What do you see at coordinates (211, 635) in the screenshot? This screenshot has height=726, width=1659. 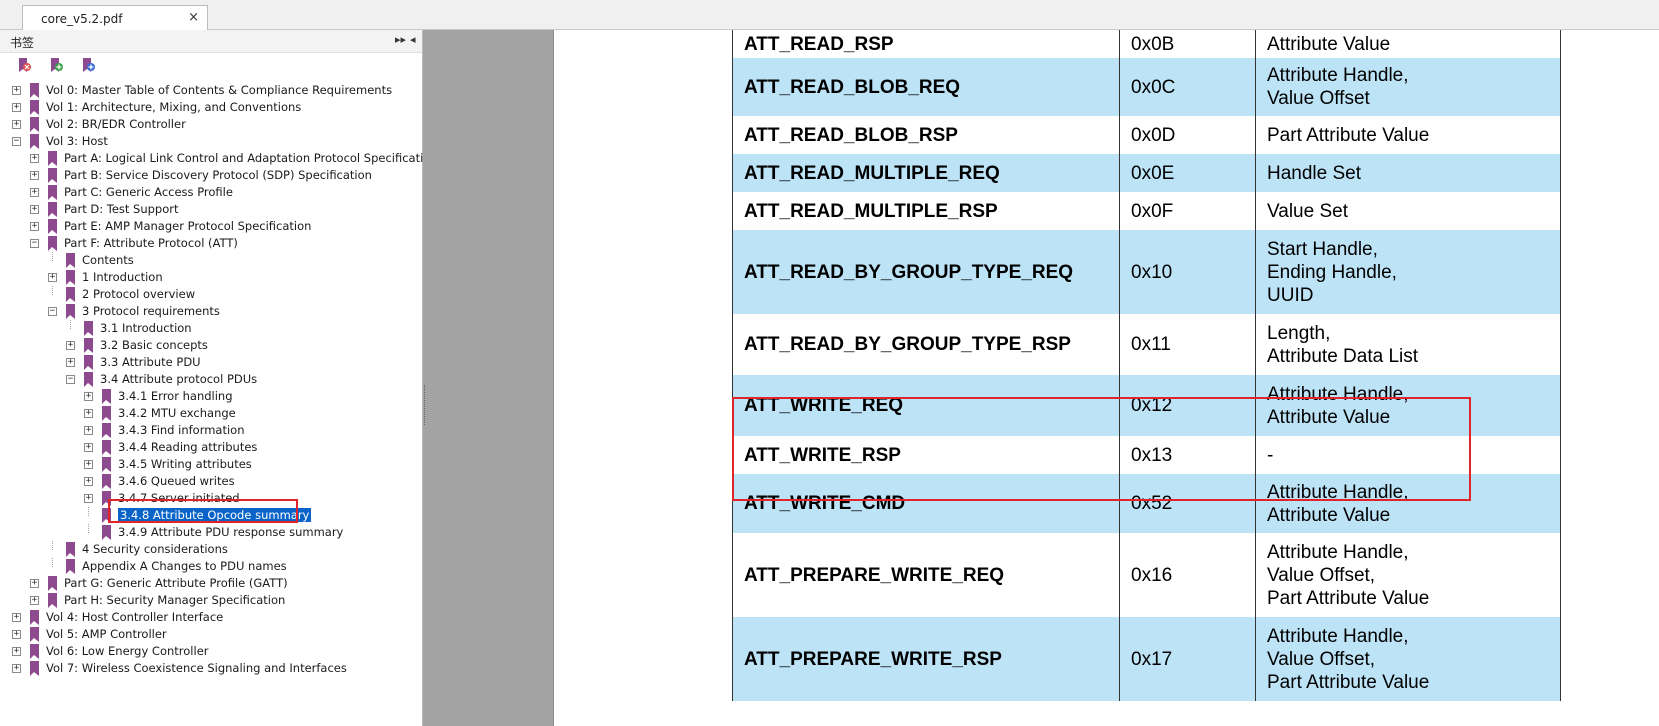 I see `bookmark-item: + Vol 5: AMP Controller` at bounding box center [211, 635].